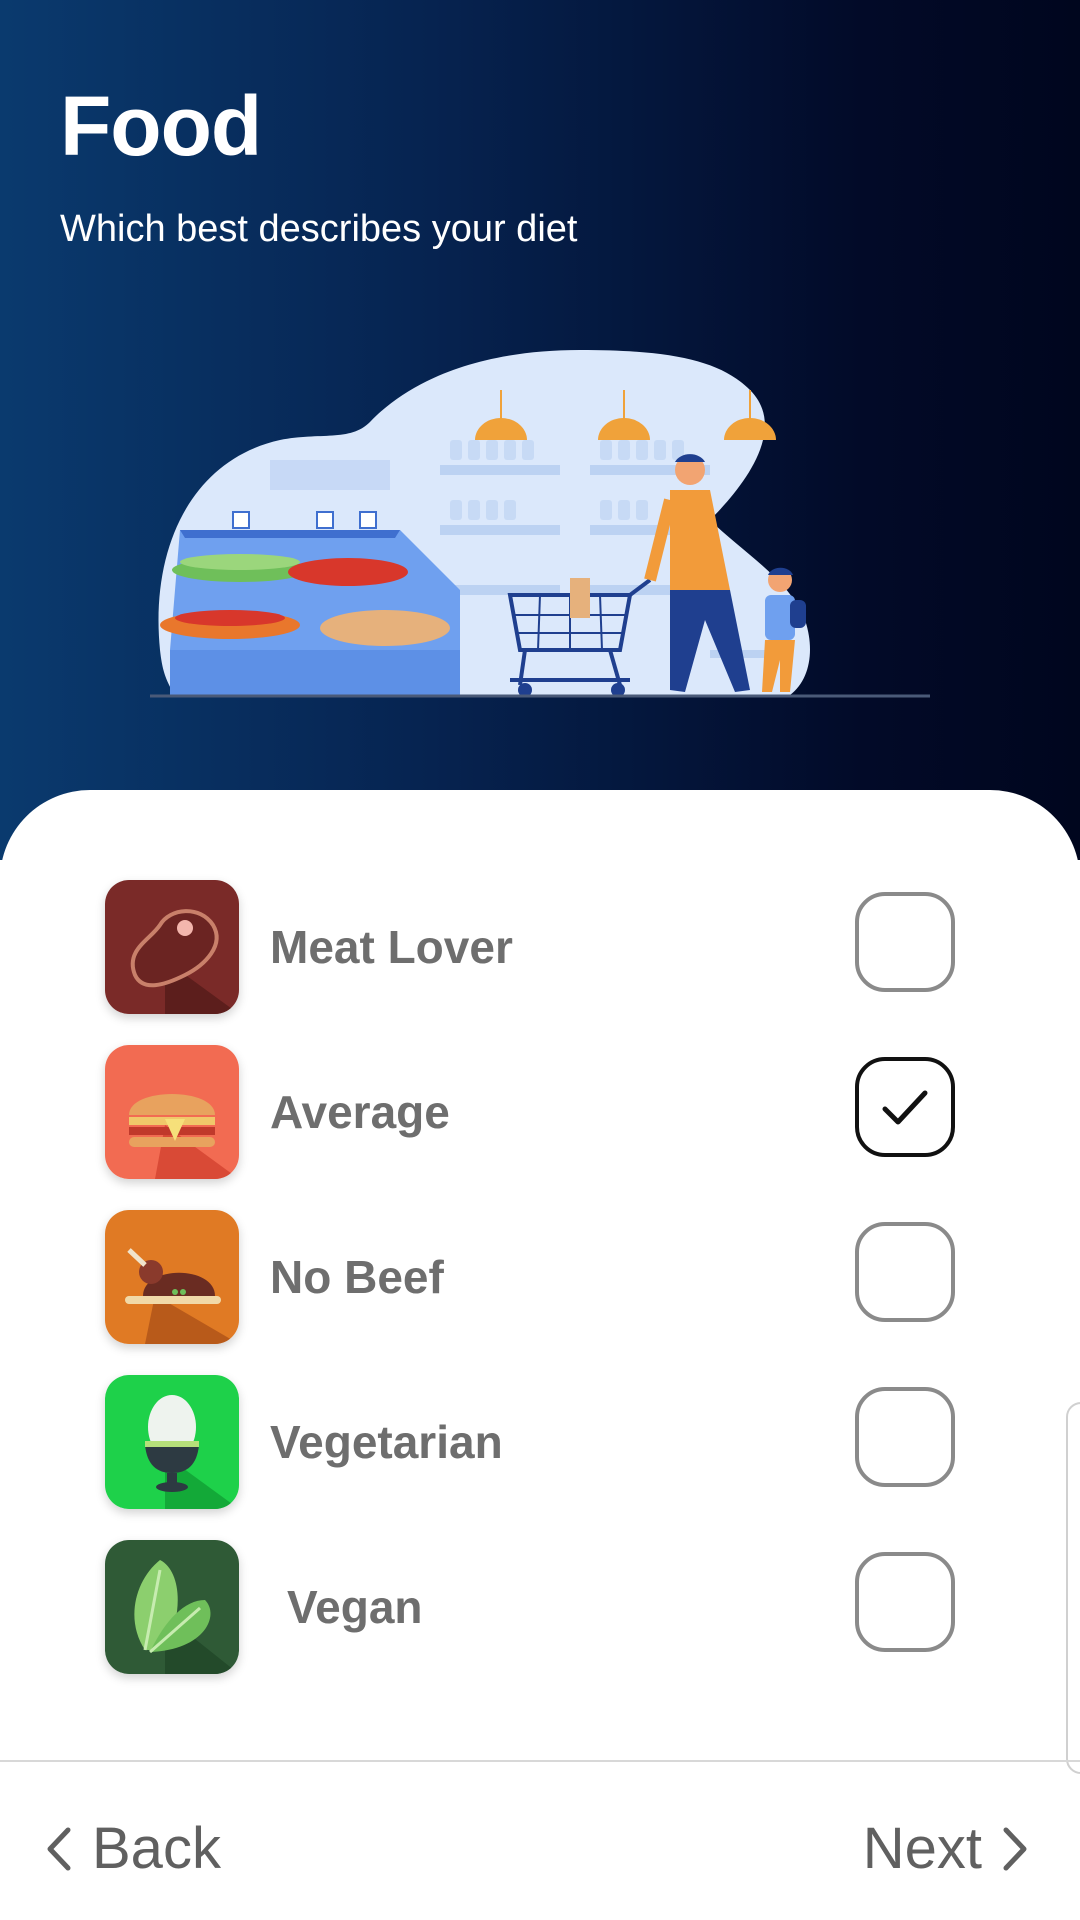  I want to click on roast-chicken-icon, so click(172, 1277).